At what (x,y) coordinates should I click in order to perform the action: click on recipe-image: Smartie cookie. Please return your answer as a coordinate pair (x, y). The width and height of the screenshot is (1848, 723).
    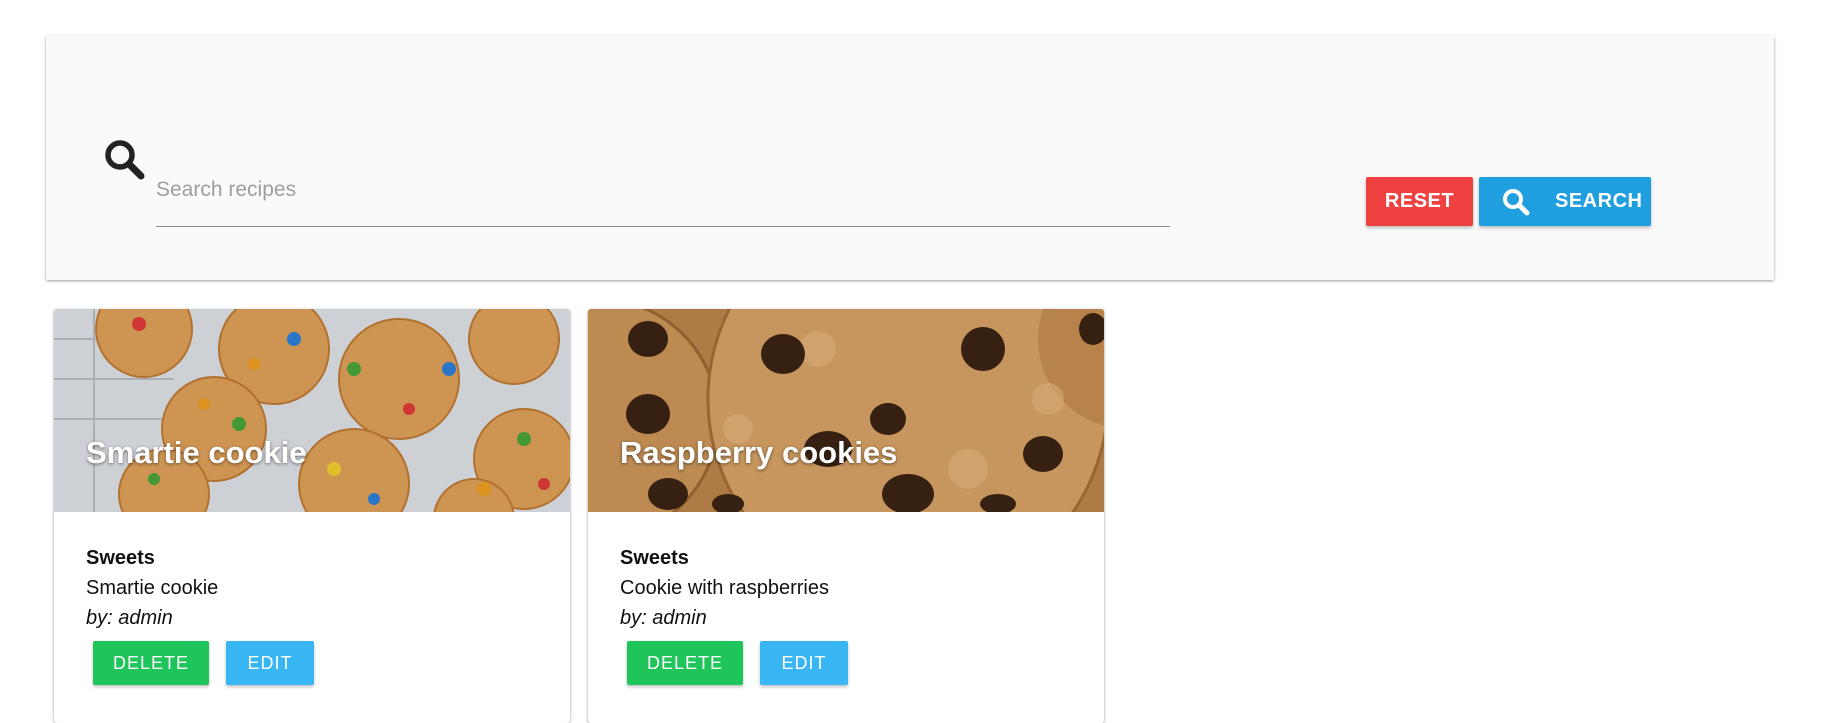
    Looking at the image, I should click on (312, 410).